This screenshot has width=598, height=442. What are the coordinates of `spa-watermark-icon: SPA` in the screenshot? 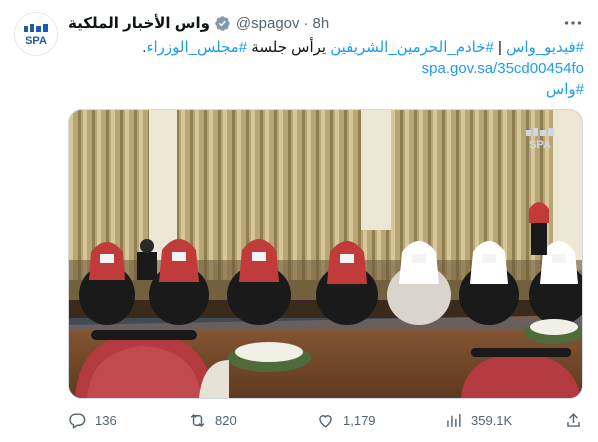 It's located at (540, 139).